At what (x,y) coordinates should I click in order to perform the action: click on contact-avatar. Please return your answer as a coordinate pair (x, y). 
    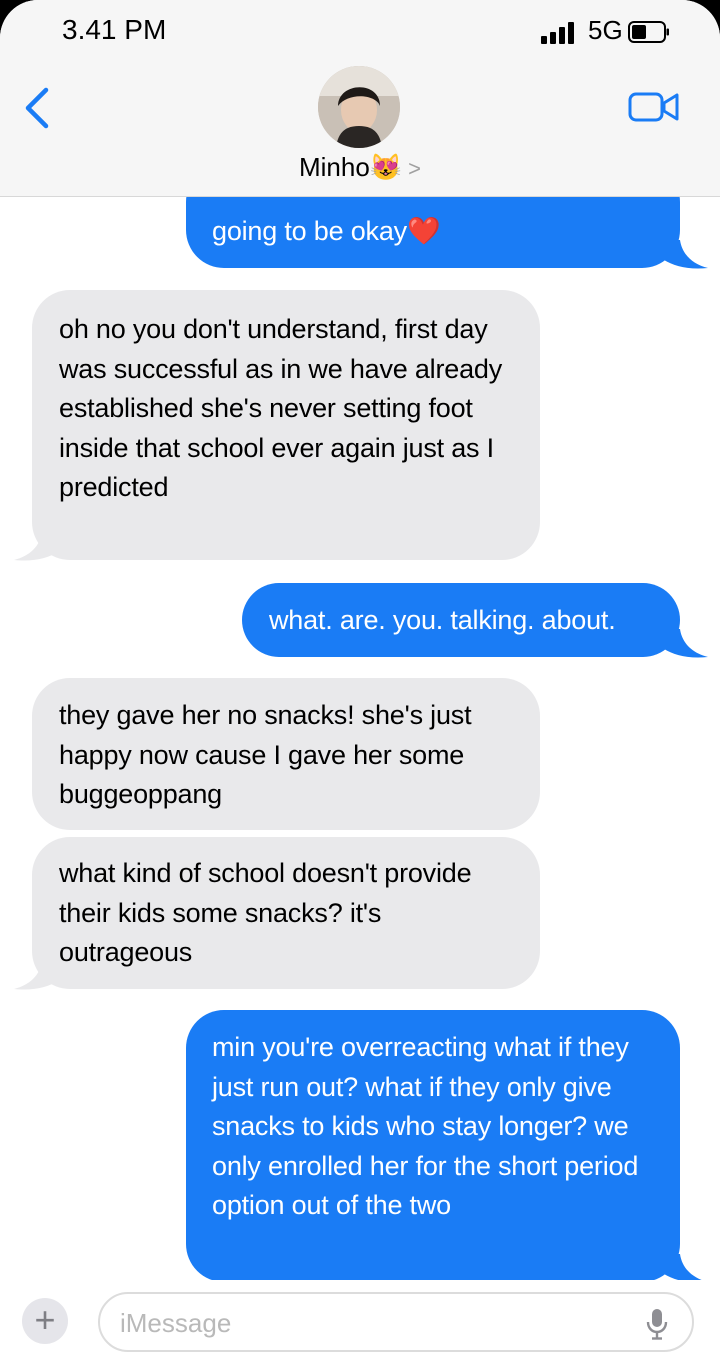
    Looking at the image, I should click on (359, 107).